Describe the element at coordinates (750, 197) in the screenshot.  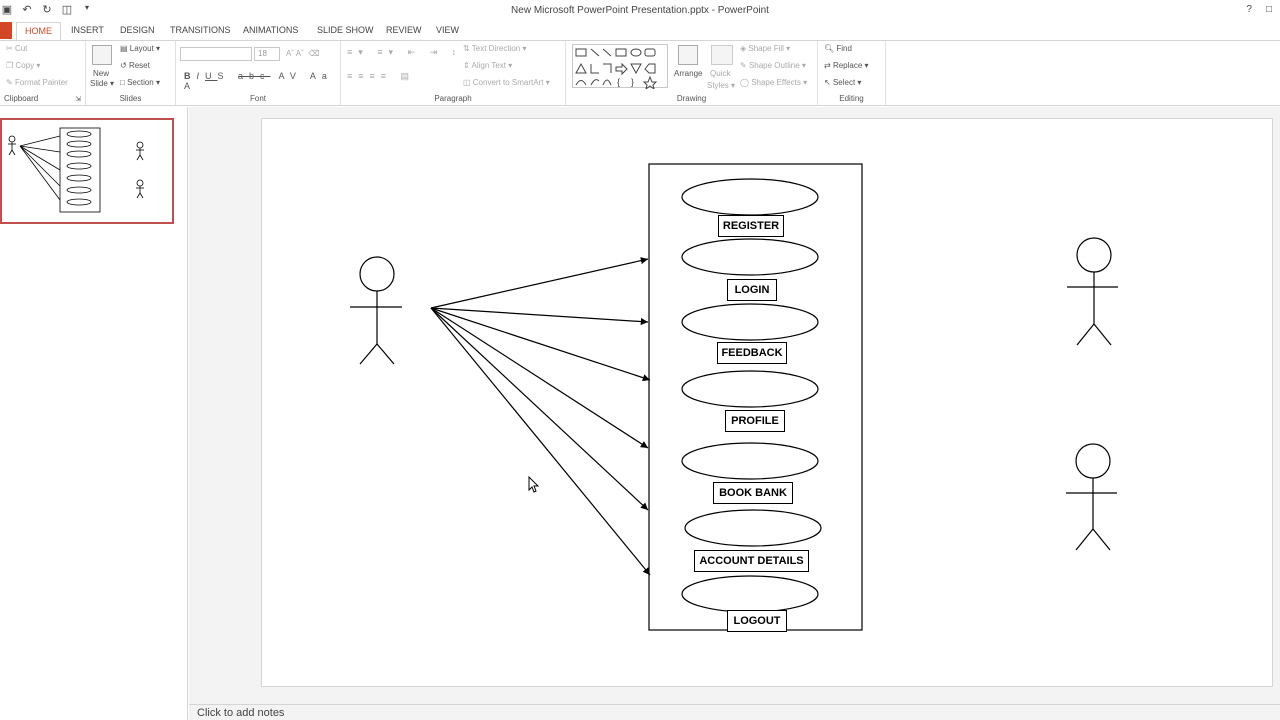
I see `use-case-register` at that location.